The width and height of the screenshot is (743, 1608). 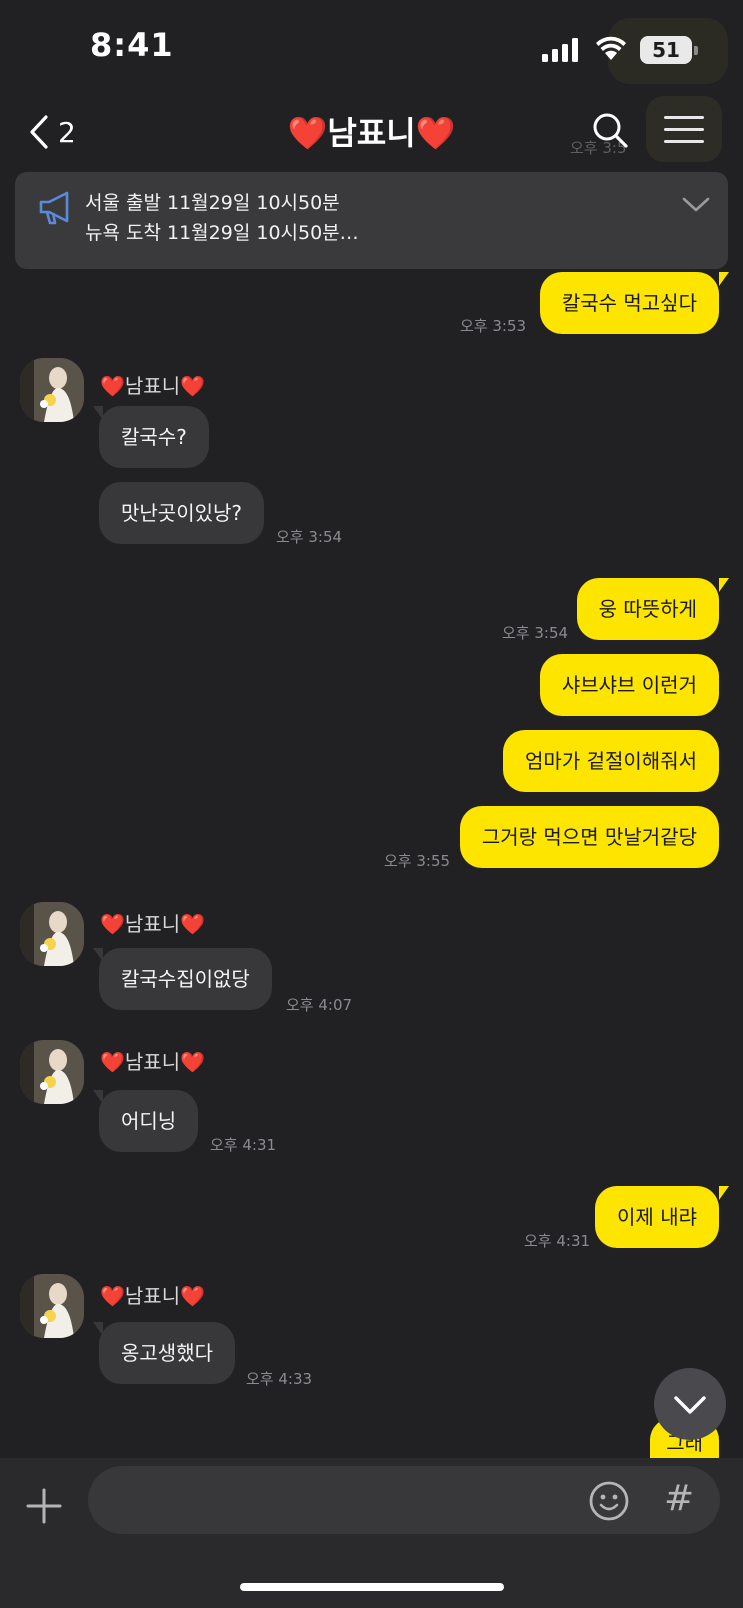 What do you see at coordinates (67, 132) in the screenshot?
I see `unread-count: 2` at bounding box center [67, 132].